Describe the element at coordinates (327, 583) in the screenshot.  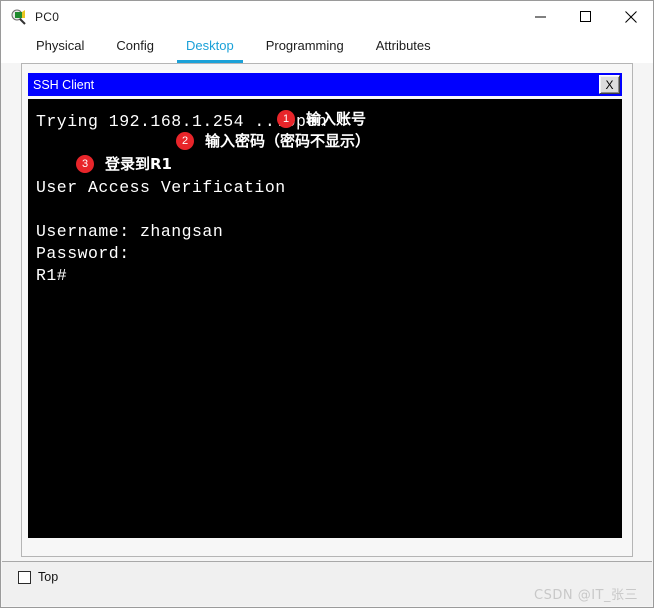
I see `window-footer: Top CSDN @IT_张三` at that location.